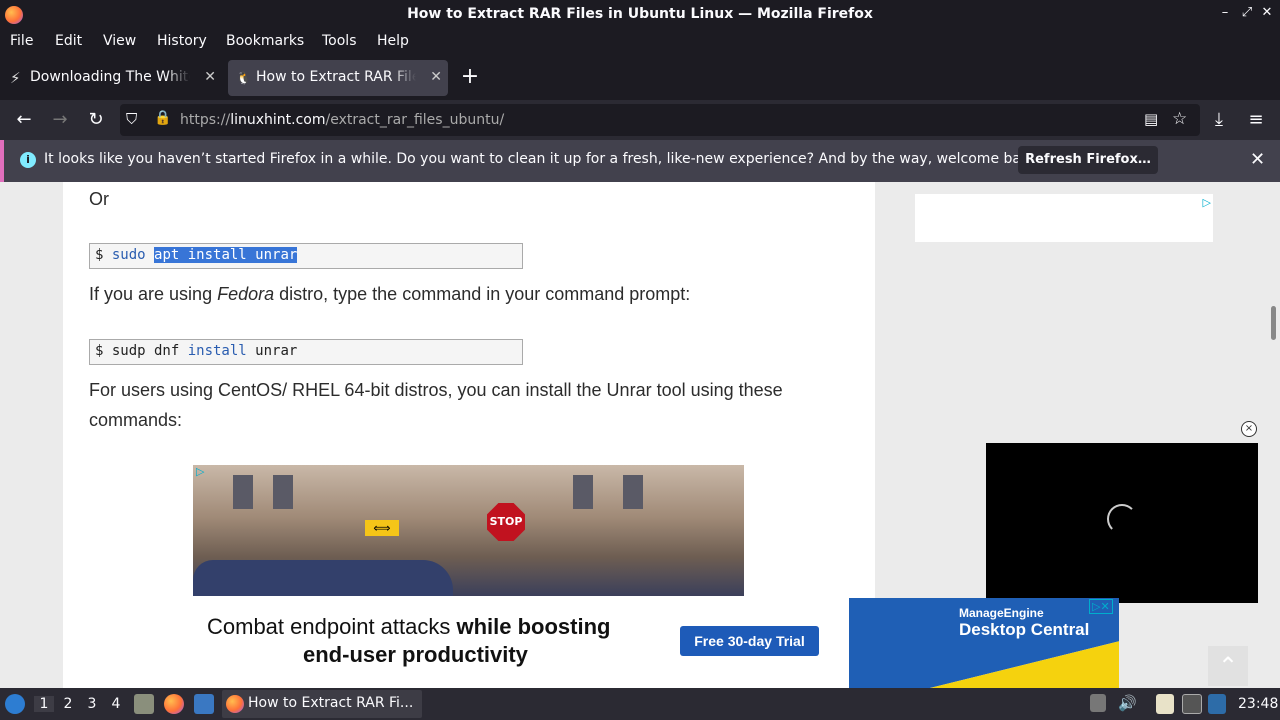 This screenshot has width=1280, height=720. Describe the element at coordinates (272, 351) in the screenshot. I see `code-part-b: unrar` at that location.